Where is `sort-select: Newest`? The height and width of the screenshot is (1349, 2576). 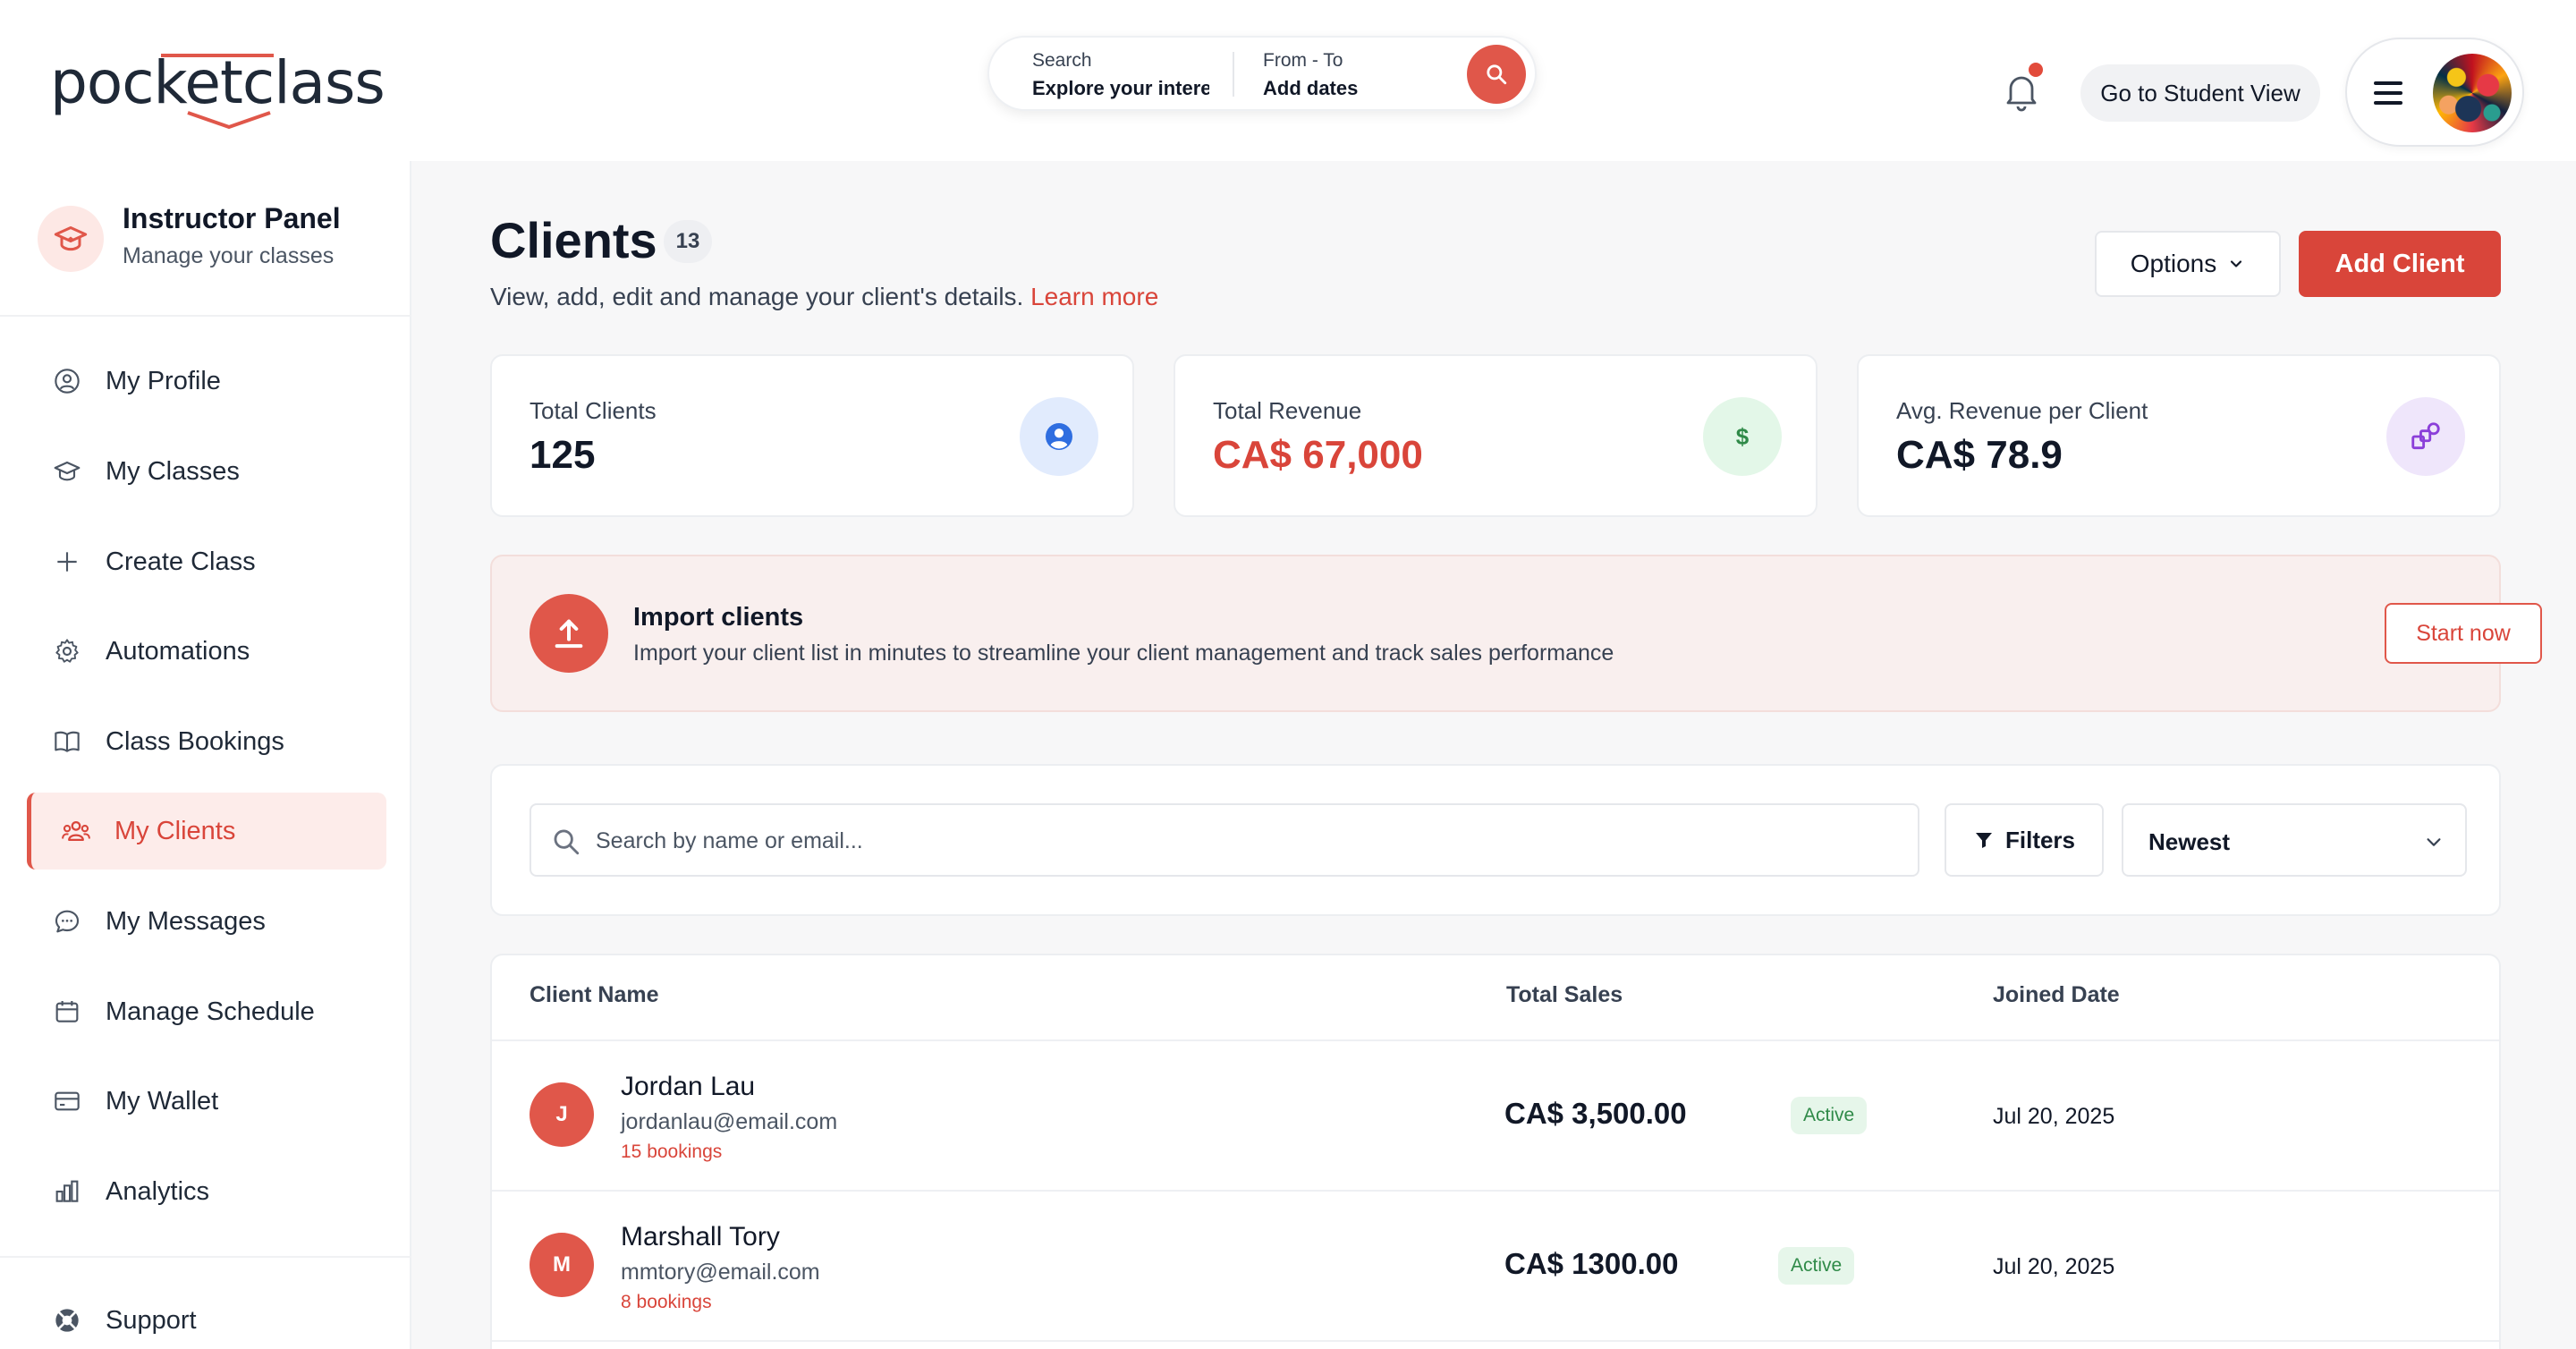
sort-select: Newest is located at coordinates (2294, 840).